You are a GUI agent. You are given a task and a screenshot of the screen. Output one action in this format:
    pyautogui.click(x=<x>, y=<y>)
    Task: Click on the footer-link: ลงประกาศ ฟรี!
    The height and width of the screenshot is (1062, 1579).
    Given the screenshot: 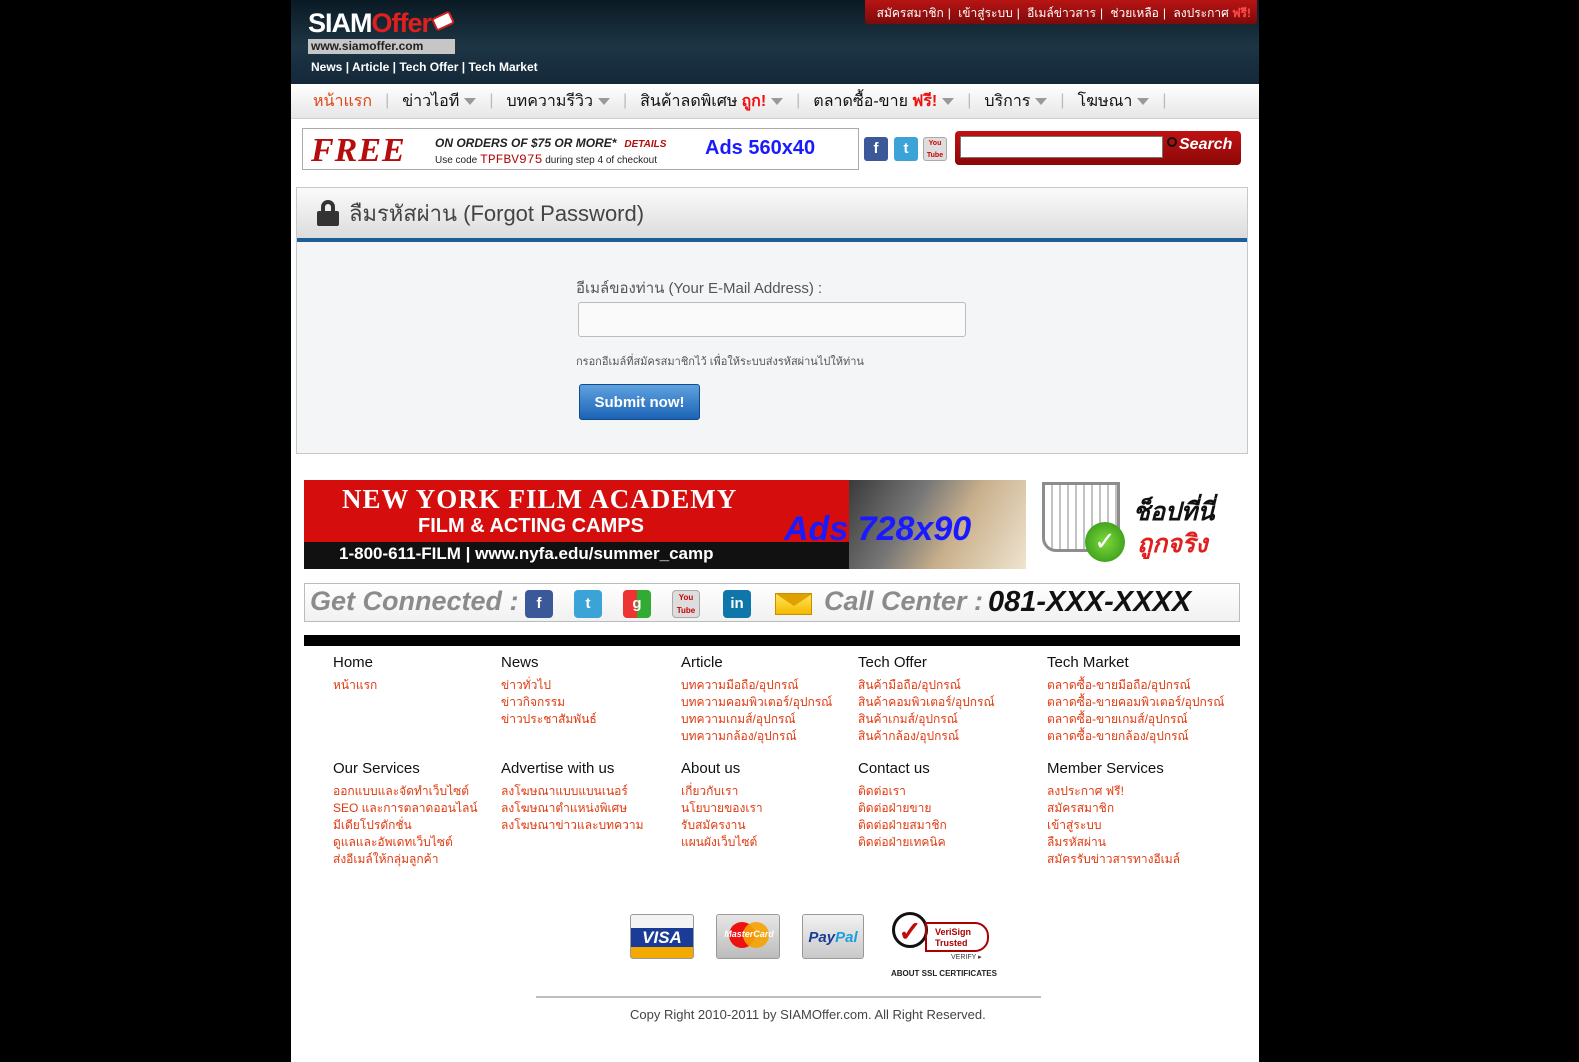 What is the action you would take?
    pyautogui.click(x=1113, y=791)
    